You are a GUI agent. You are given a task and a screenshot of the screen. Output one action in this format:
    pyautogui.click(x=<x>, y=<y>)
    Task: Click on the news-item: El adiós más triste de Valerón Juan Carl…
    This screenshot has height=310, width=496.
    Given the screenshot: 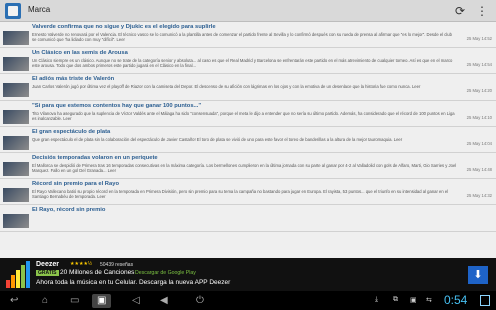 What is the action you would take?
    pyautogui.click(x=248, y=87)
    